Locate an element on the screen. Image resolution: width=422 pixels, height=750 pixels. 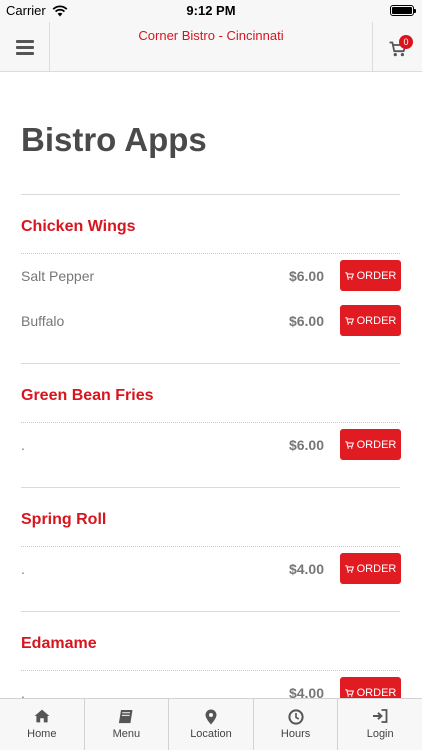
book-icon is located at coordinates (127, 717).